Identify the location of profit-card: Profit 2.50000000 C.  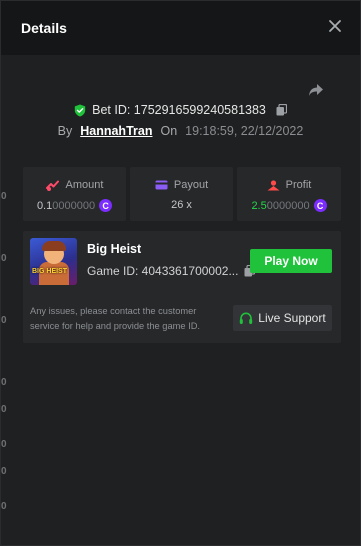
(289, 194).